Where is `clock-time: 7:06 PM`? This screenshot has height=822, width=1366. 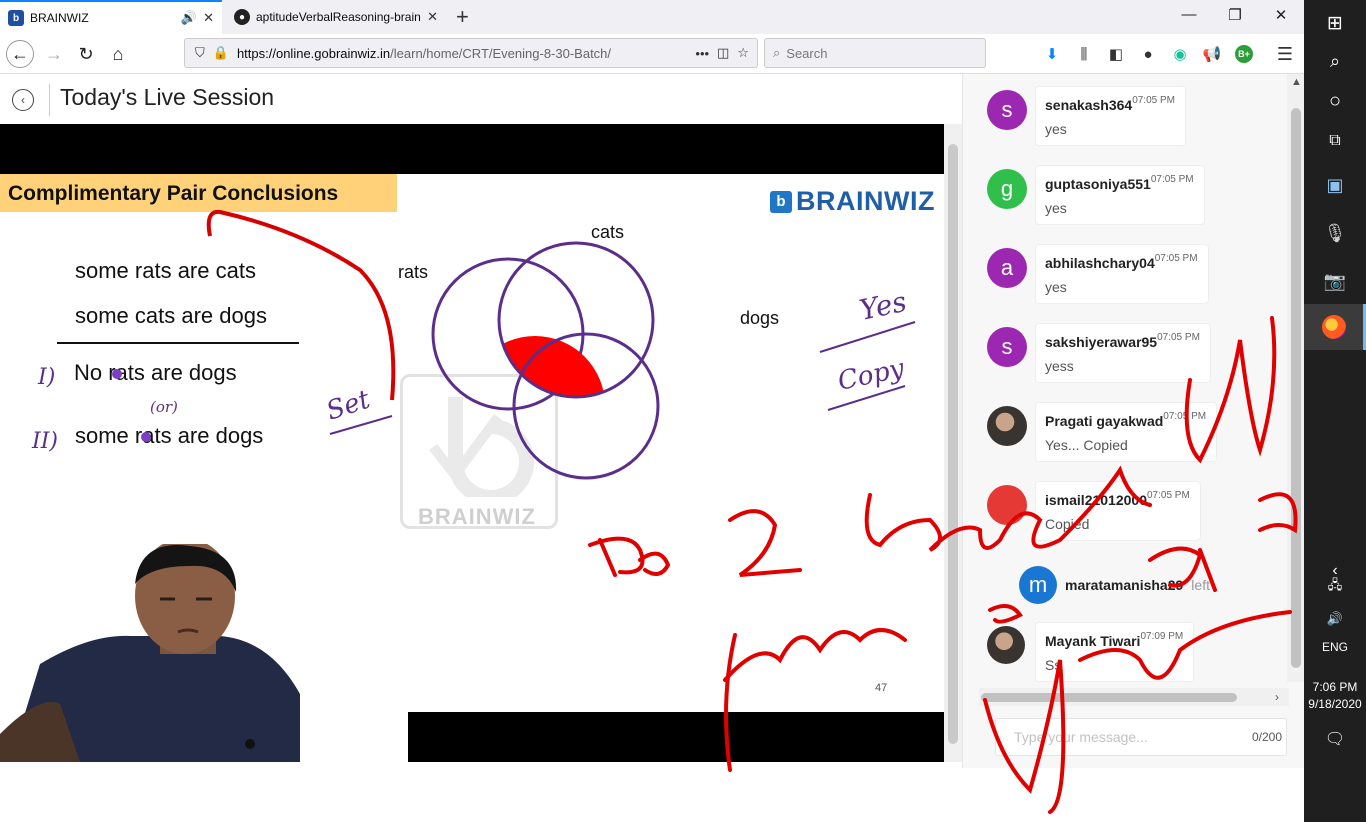
clock-time: 7:06 PM is located at coordinates (1335, 687).